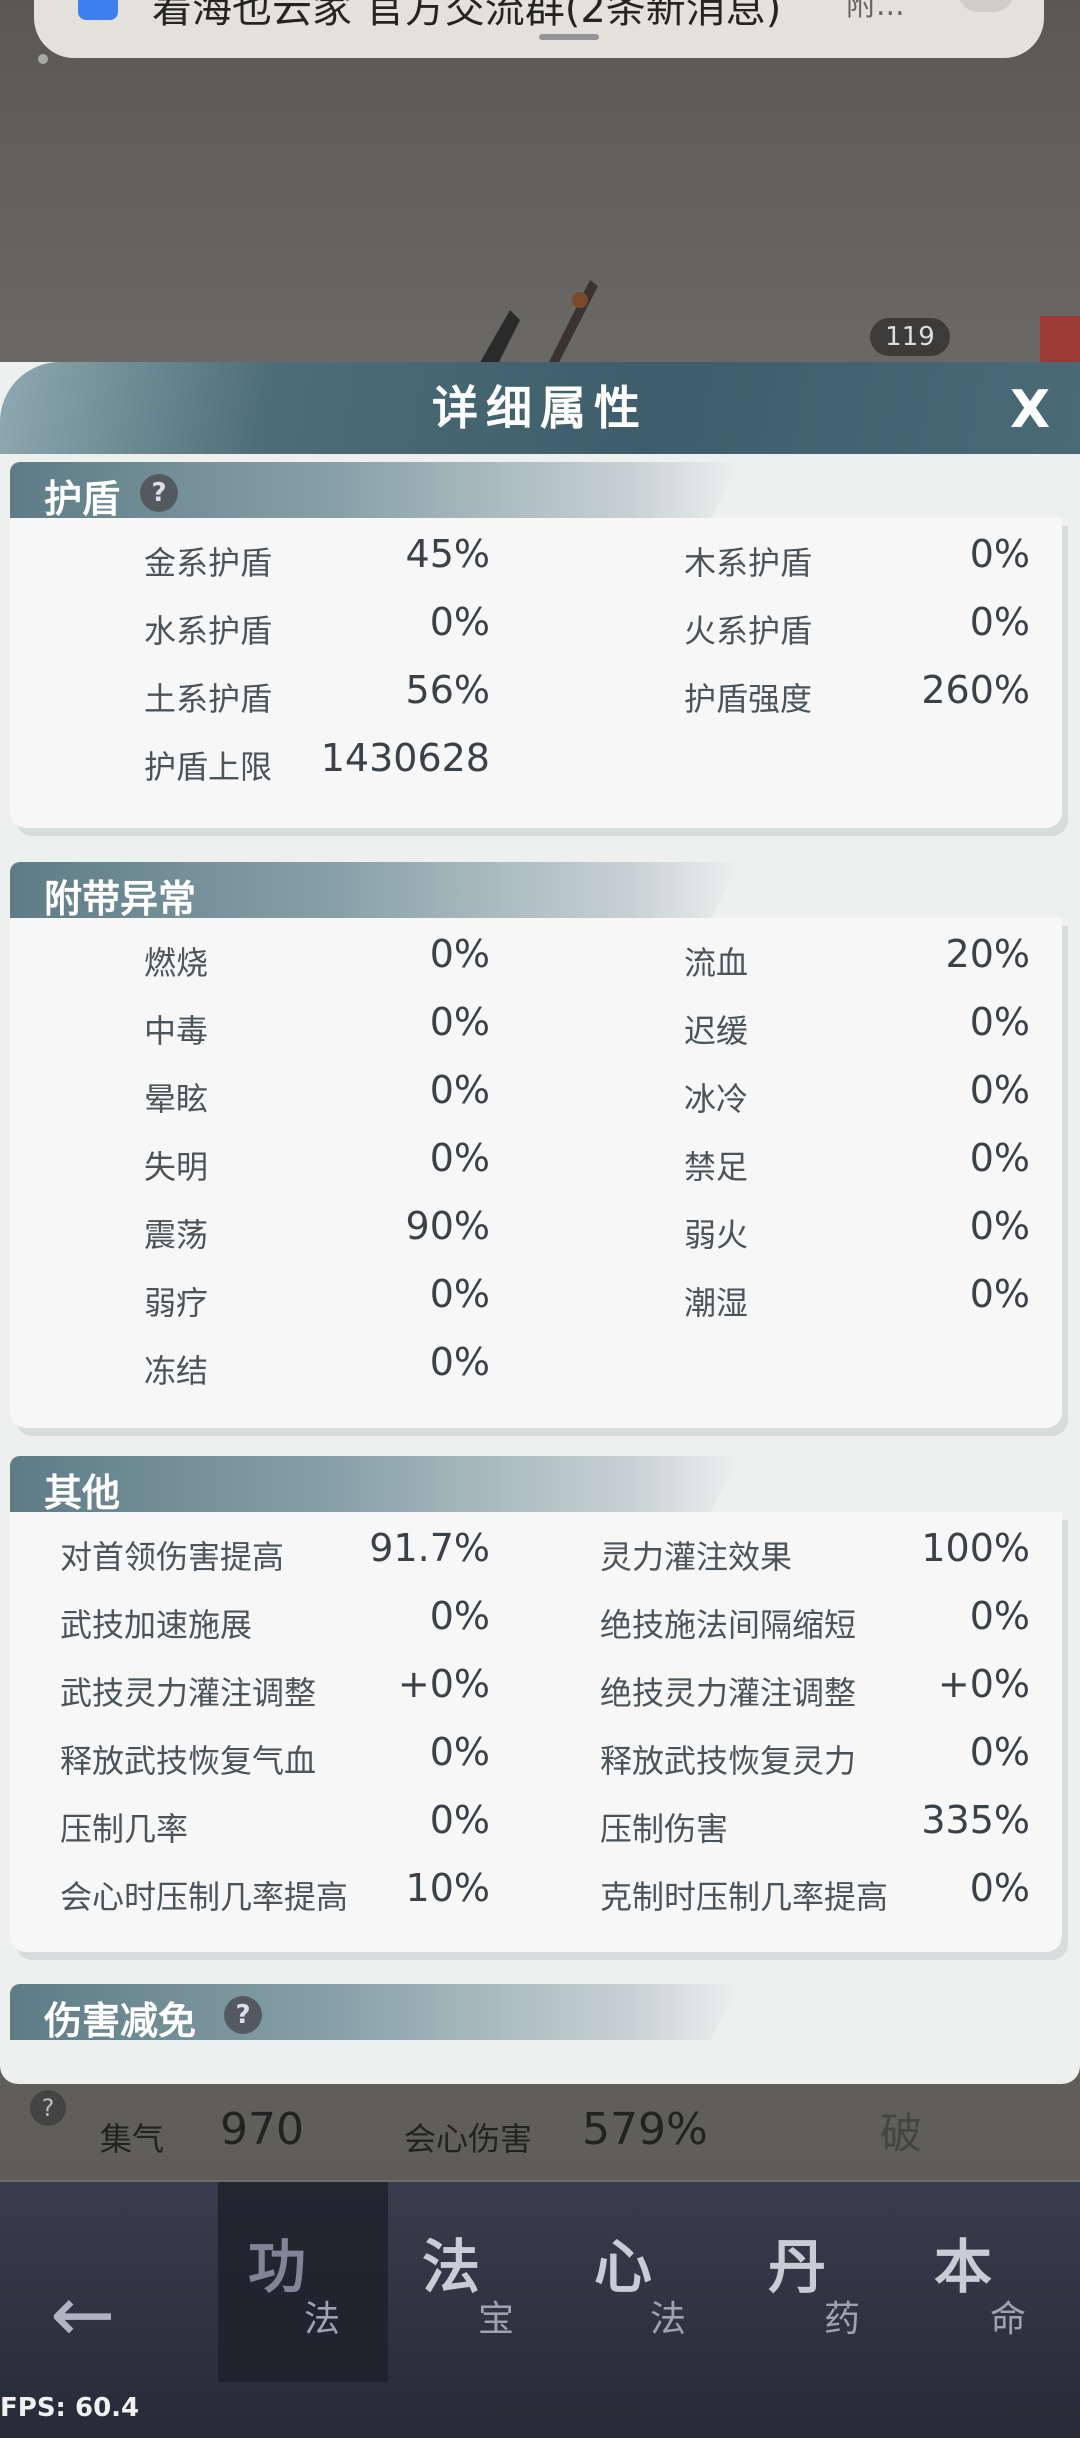 This screenshot has width=1080, height=2438. I want to click on stats-peek: ? 集气 970 会心伤害 579% 破, so click(540, 2130).